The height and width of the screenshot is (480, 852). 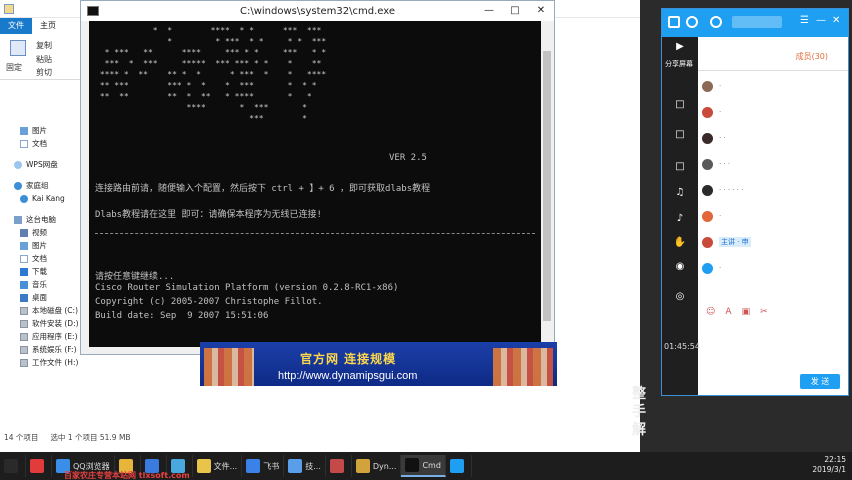 What do you see at coordinates (821, 20) in the screenshot?
I see `minimize-icon: —` at bounding box center [821, 20].